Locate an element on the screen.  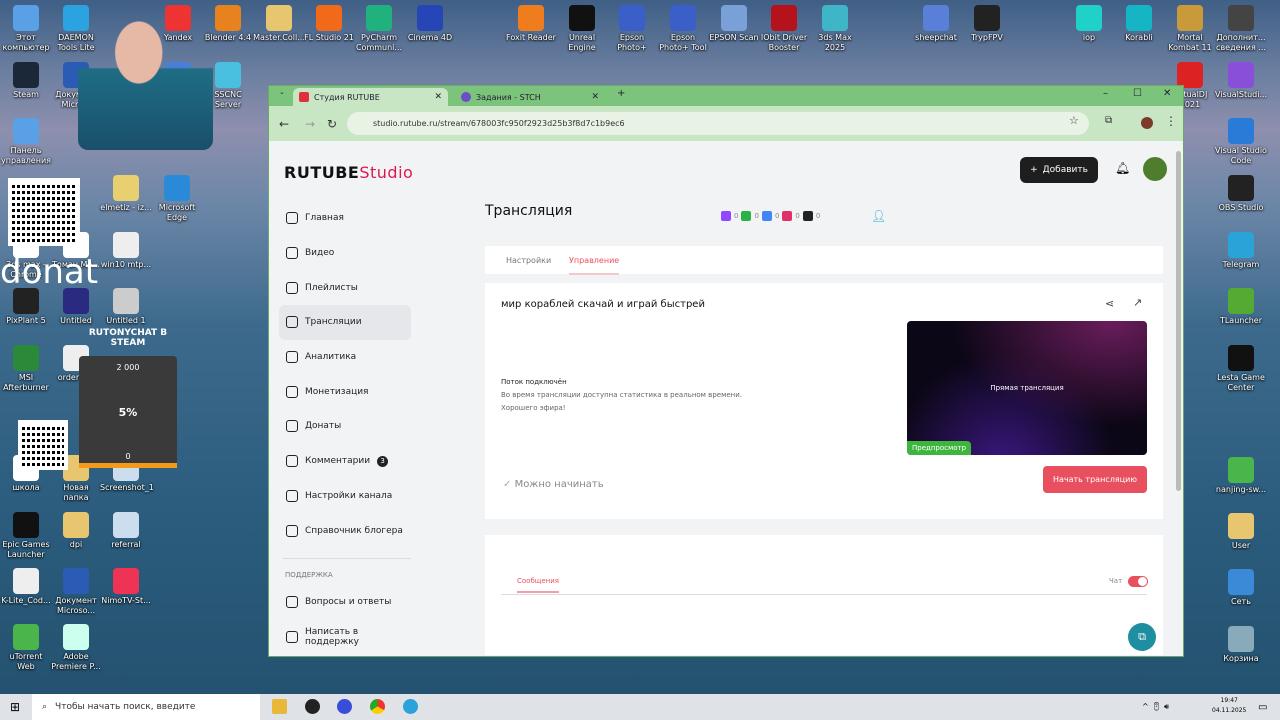
sidebar-item: Плейлисты is located at coordinates (345, 287).